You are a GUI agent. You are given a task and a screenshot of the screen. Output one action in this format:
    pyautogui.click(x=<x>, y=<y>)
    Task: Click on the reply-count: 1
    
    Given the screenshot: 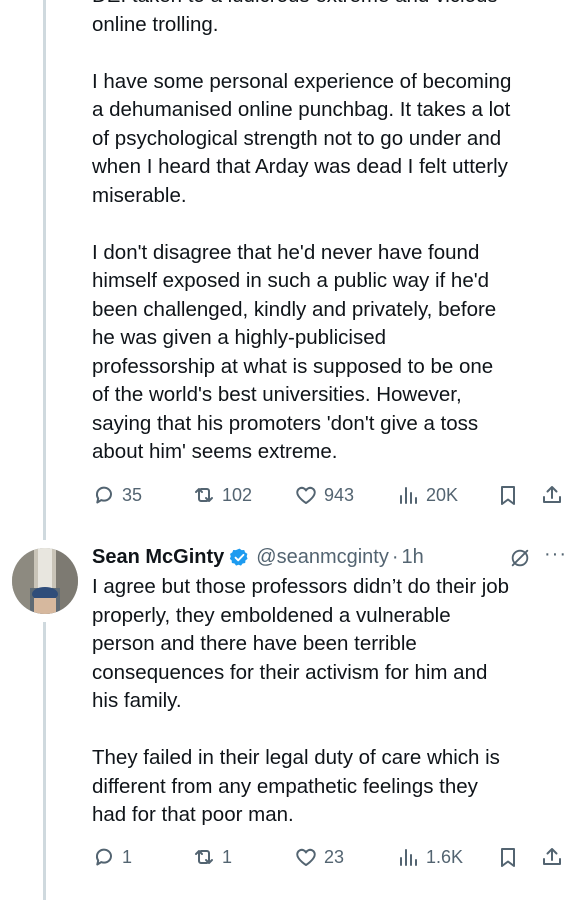 What is the action you would take?
    pyautogui.click(x=127, y=856)
    